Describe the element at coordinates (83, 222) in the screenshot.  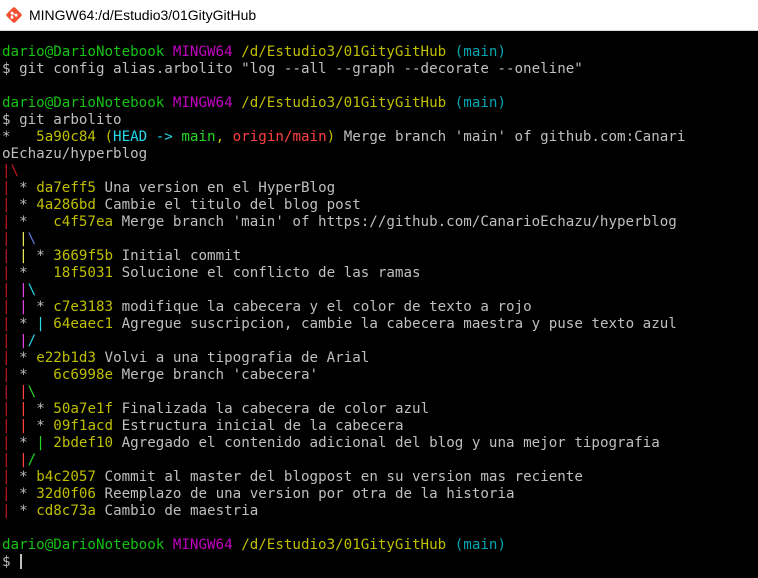
I see `terminal-text-segment: c4f57ea` at that location.